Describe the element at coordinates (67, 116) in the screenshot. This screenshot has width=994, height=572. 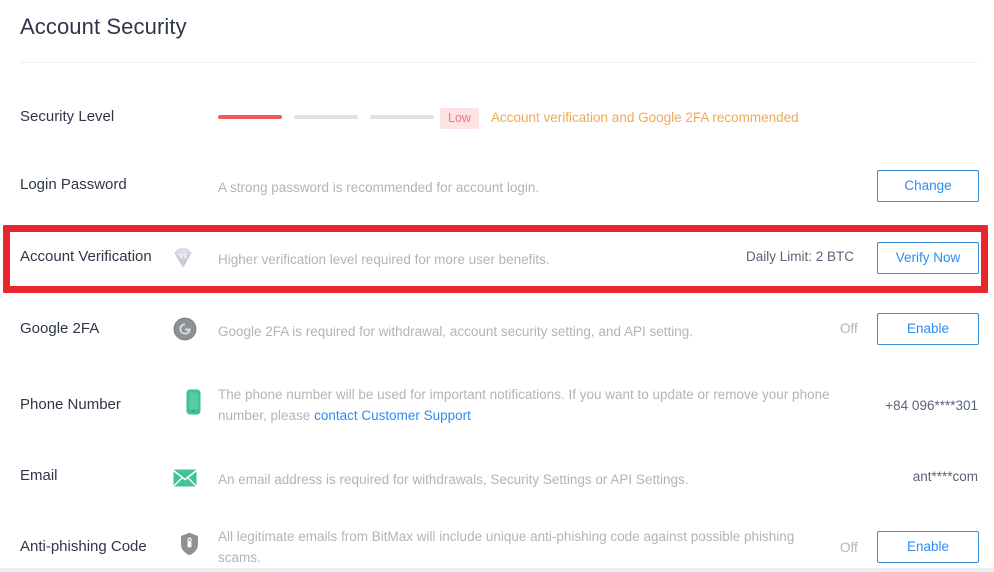
I see `row-label-security-level: Security Level` at that location.